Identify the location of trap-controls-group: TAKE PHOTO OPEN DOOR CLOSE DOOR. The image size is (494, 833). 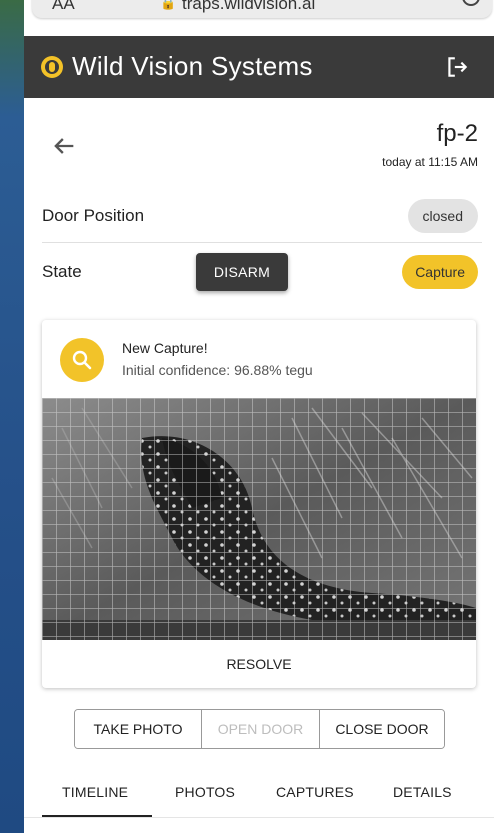
(259, 729).